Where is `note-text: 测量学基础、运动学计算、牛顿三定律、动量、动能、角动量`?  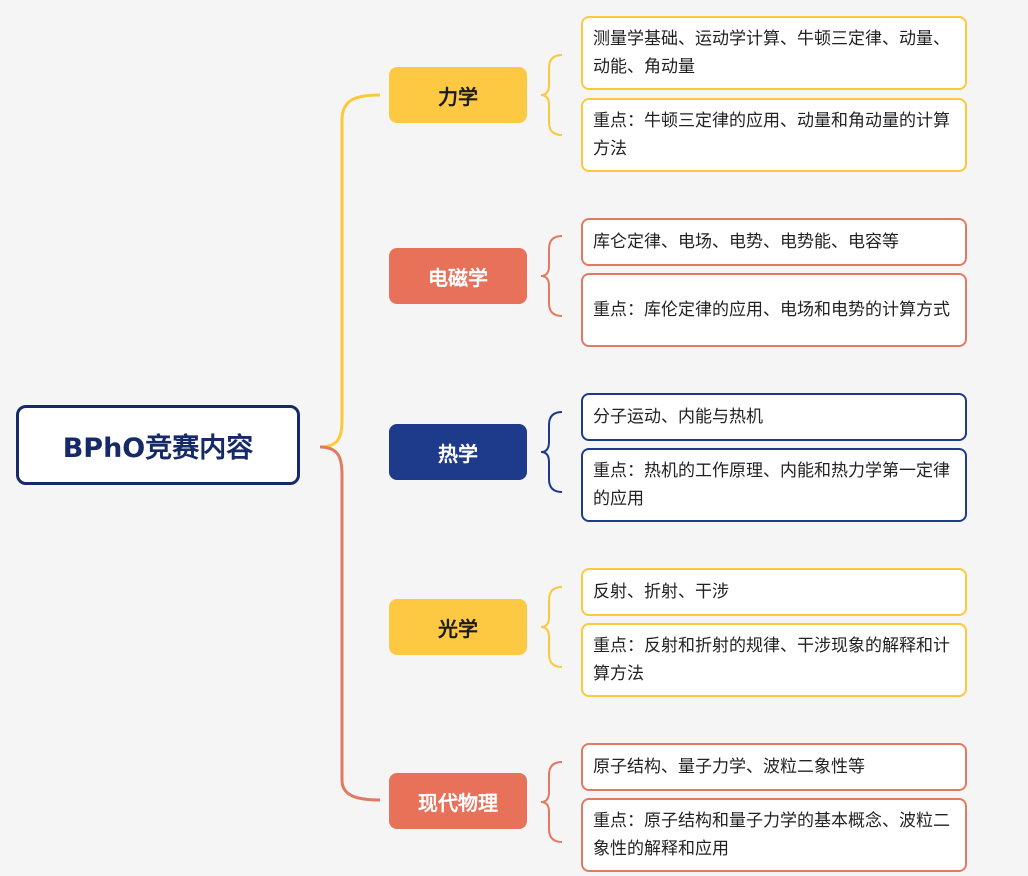
note-text: 测量学基础、运动学计算、牛顿三定律、动量、动能、角动量 is located at coordinates (771, 53).